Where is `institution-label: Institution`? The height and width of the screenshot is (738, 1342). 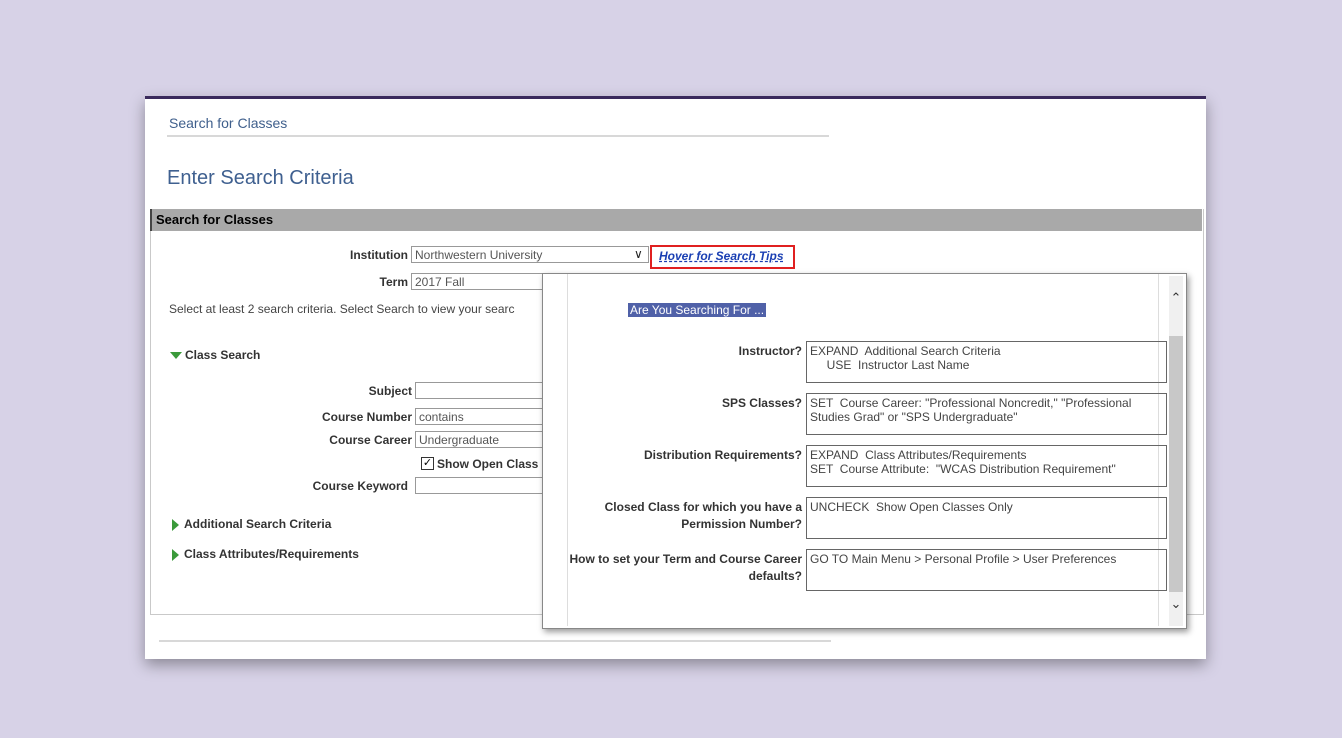
institution-label: Institution is located at coordinates (379, 255).